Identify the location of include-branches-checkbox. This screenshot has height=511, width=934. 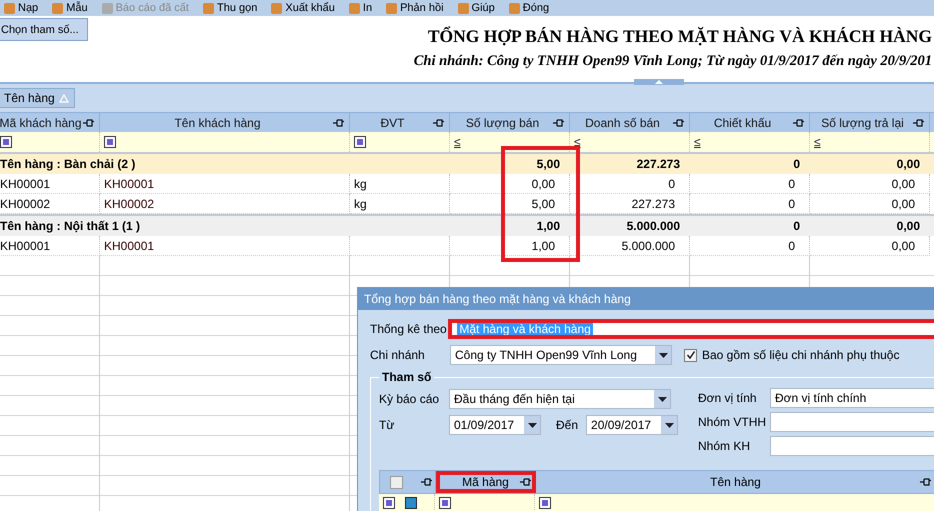
(690, 355).